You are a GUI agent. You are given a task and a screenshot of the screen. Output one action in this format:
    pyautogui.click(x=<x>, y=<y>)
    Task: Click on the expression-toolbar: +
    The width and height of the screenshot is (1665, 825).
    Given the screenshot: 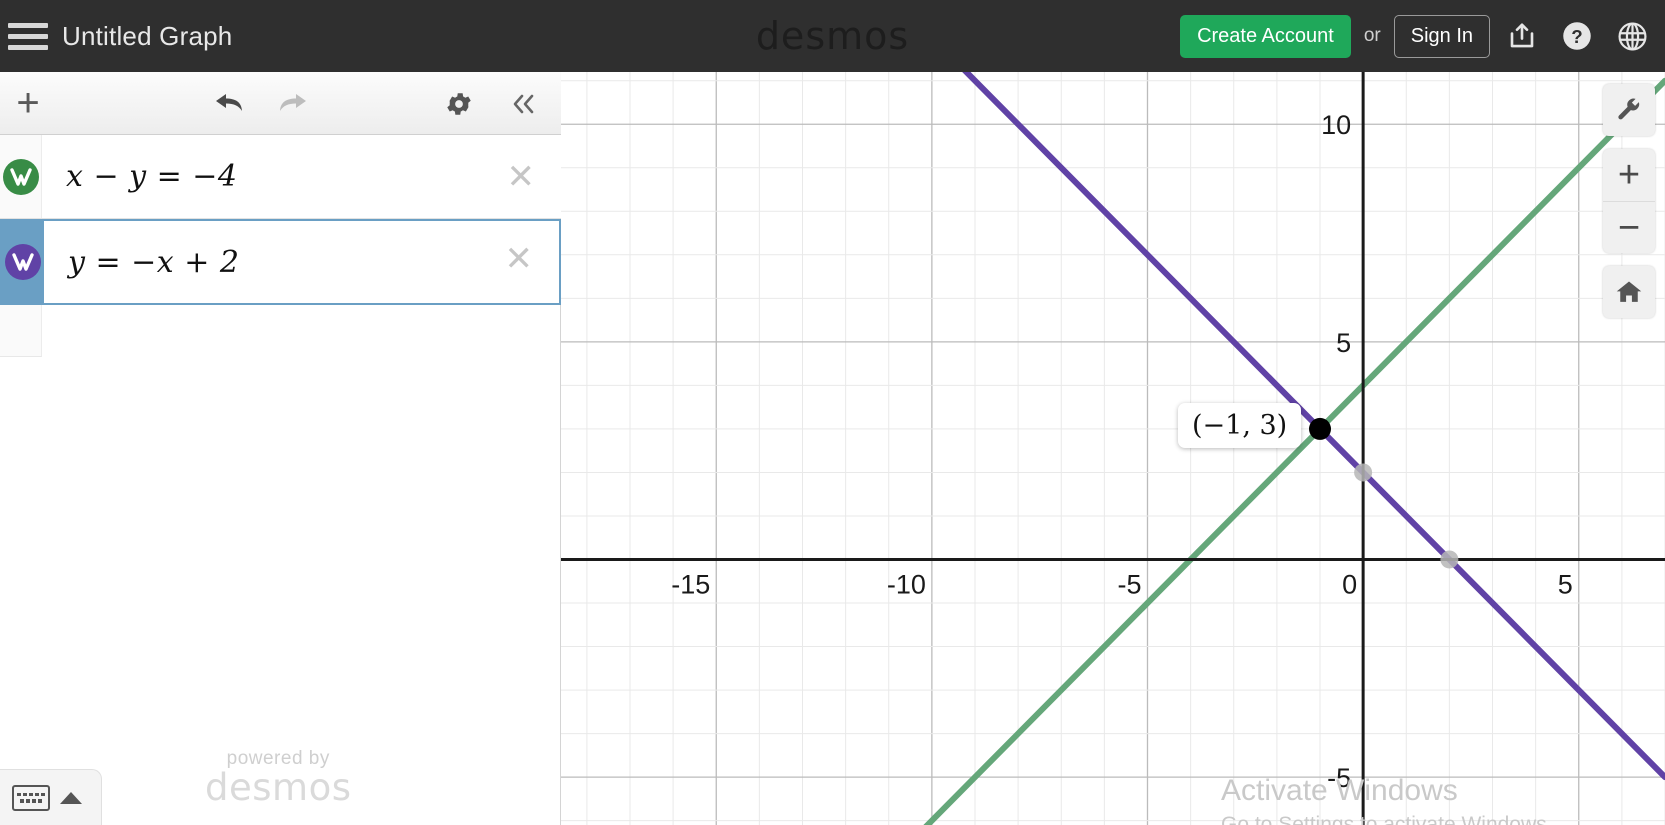 What is the action you would take?
    pyautogui.click(x=280, y=103)
    